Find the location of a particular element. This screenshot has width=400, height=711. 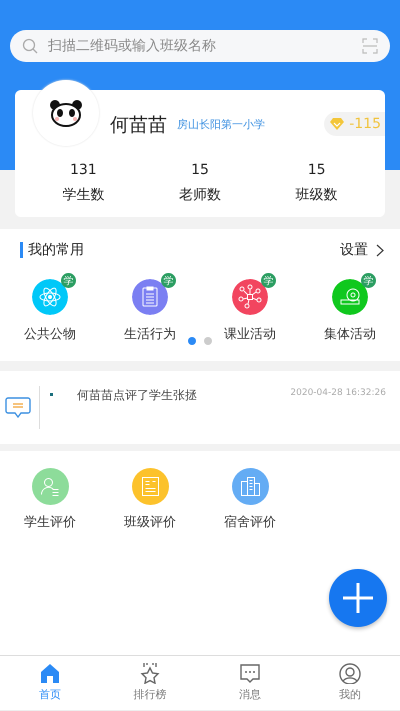

plus-icon is located at coordinates (358, 598).